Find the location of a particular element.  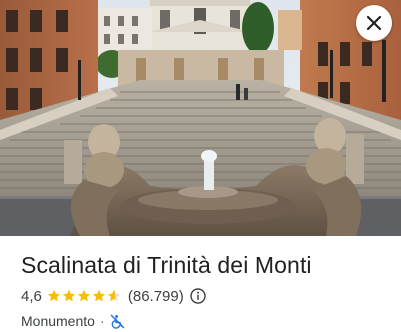

review-count: (86.799) is located at coordinates (156, 296).